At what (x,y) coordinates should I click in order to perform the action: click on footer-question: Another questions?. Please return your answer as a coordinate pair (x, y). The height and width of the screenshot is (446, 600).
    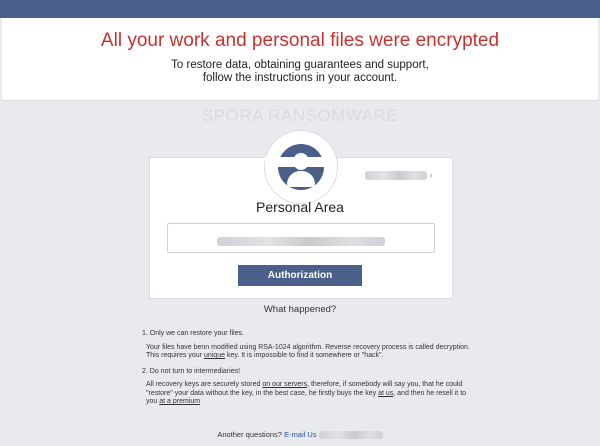
    Looking at the image, I should click on (249, 434).